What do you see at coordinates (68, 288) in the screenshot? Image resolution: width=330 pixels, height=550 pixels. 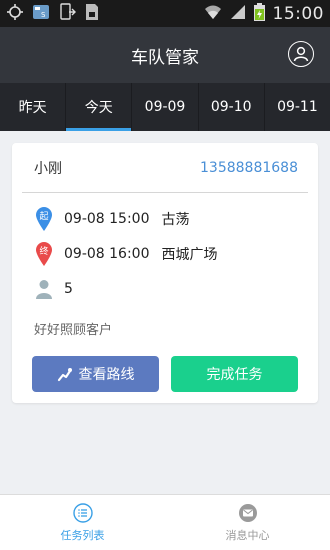 I see `passenger-count: 5` at bounding box center [68, 288].